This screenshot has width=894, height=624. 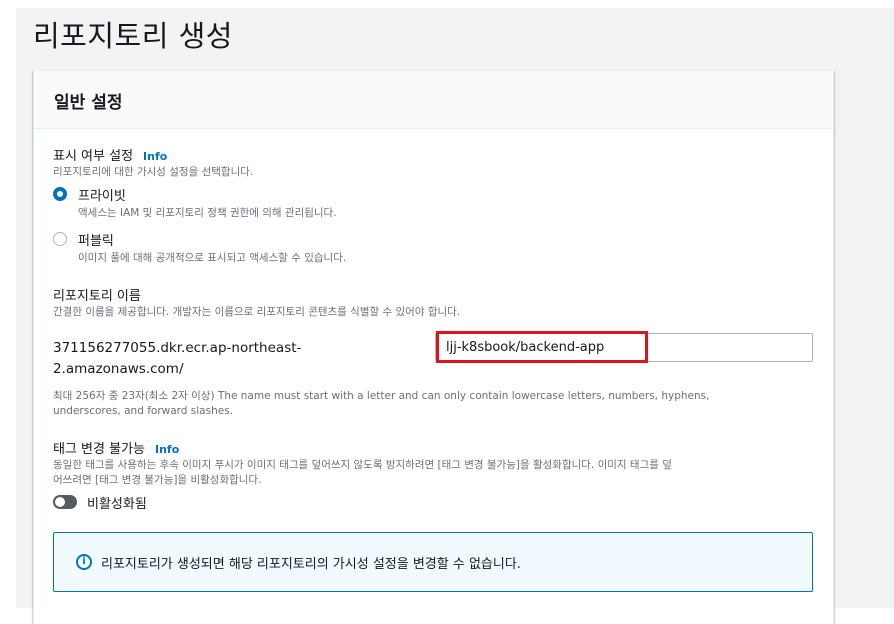 What do you see at coordinates (84, 562) in the screenshot?
I see `info-circle-icon: i` at bounding box center [84, 562].